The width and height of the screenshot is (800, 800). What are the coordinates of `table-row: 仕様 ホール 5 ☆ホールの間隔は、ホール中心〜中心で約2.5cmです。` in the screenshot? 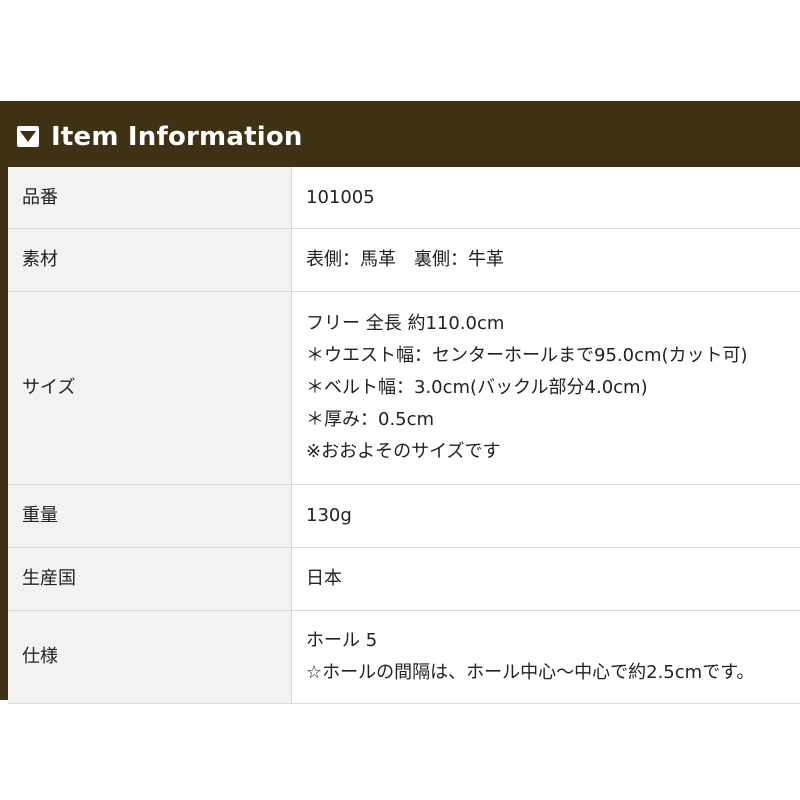 It's located at (404, 657).